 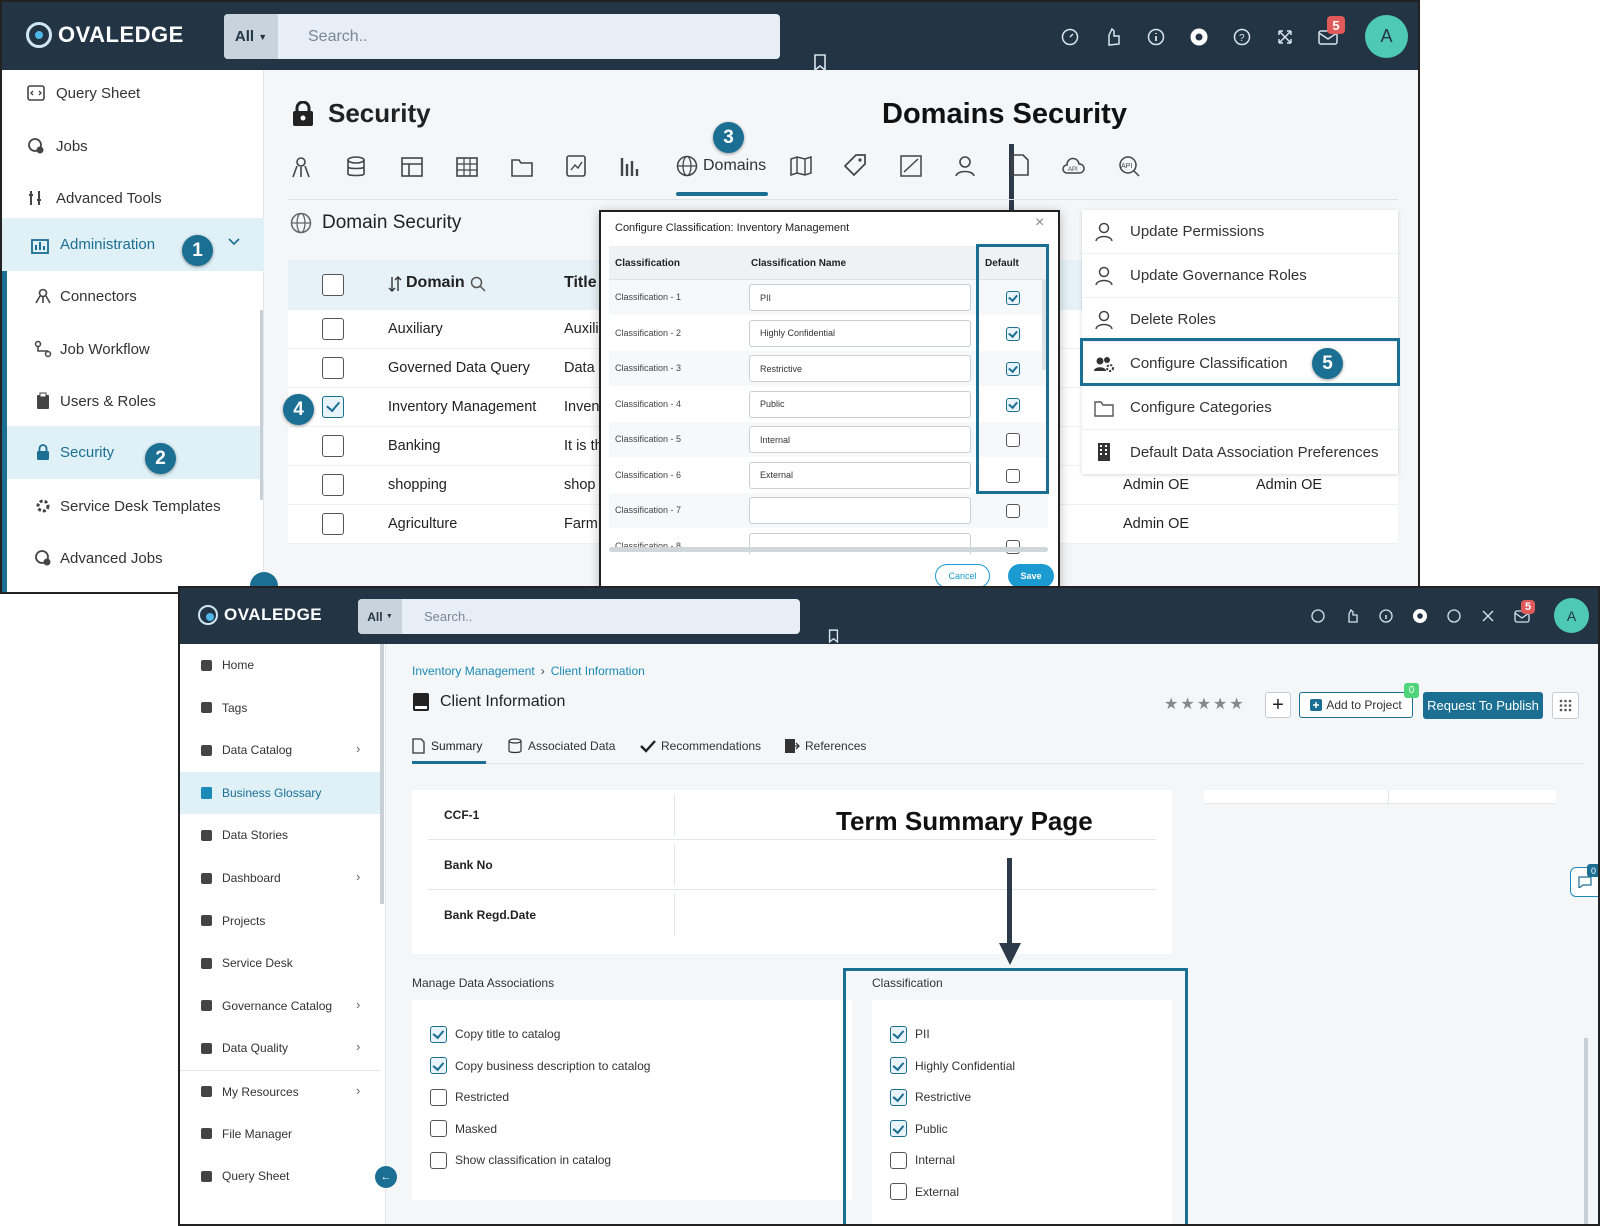 I want to click on sidebar-item-tags: Tags, so click(x=280, y=708).